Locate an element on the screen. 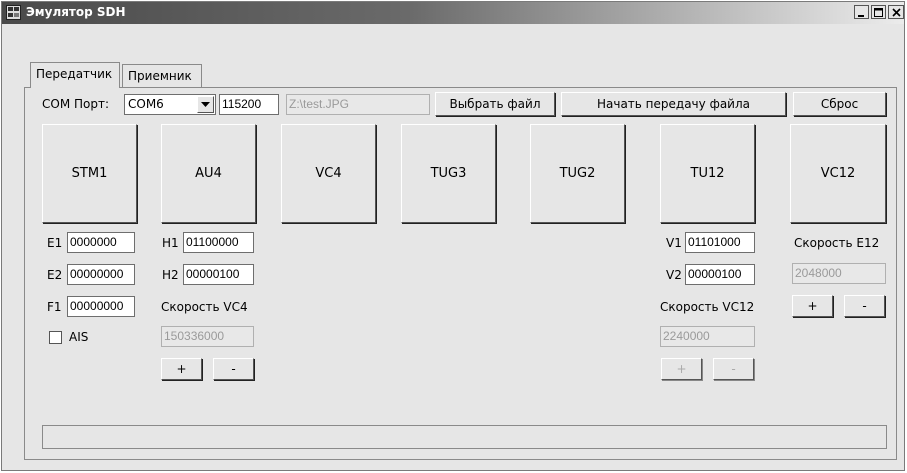 The height and width of the screenshot is (473, 907). tab-transmitter: Передатчик is located at coordinates (75, 75).